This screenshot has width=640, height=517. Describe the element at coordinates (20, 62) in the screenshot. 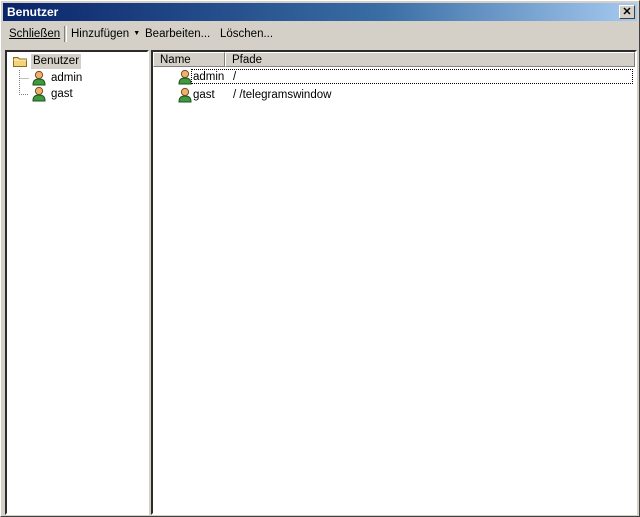

I see `folder-icon` at that location.